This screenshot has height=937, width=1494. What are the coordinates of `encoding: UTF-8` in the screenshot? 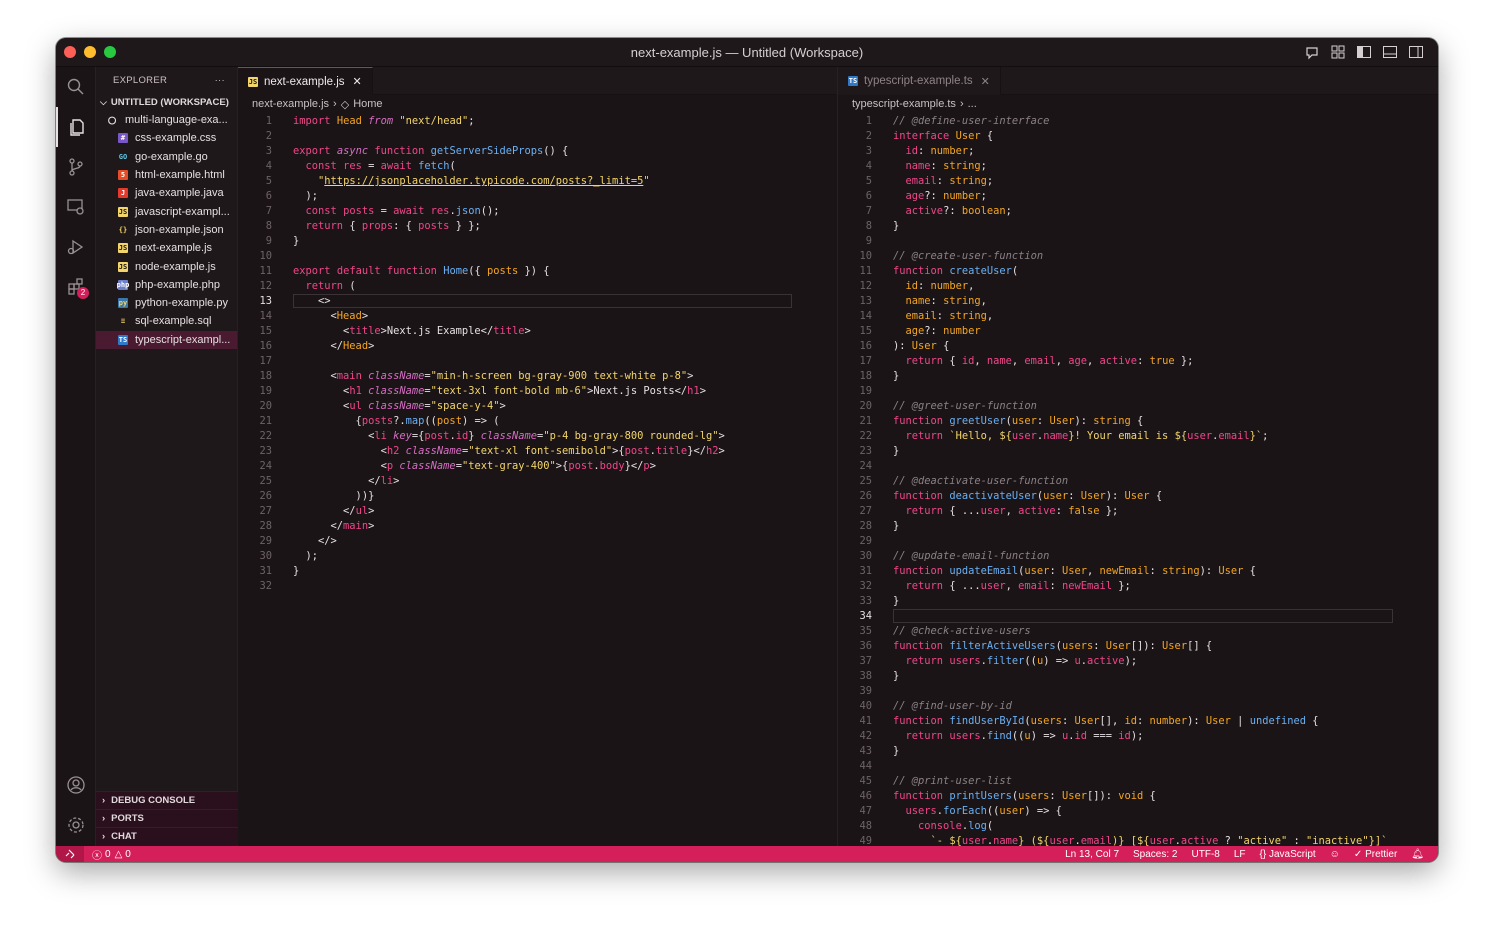 It's located at (1206, 854).